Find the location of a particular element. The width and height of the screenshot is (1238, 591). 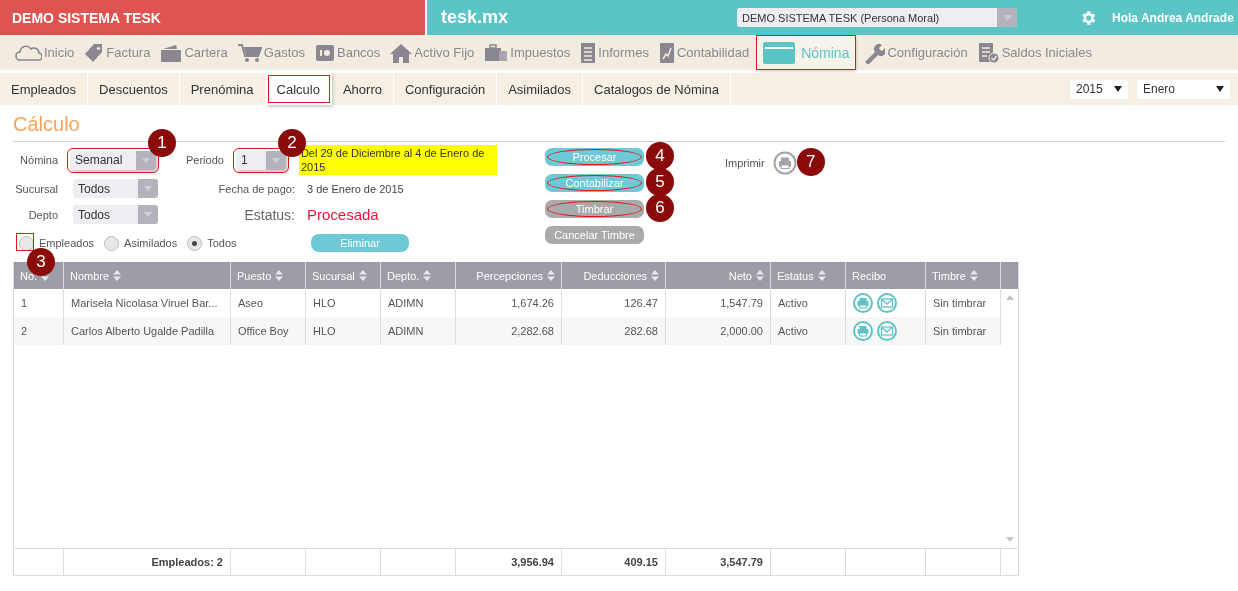

table-cell: Sin timbrar is located at coordinates (963, 331).